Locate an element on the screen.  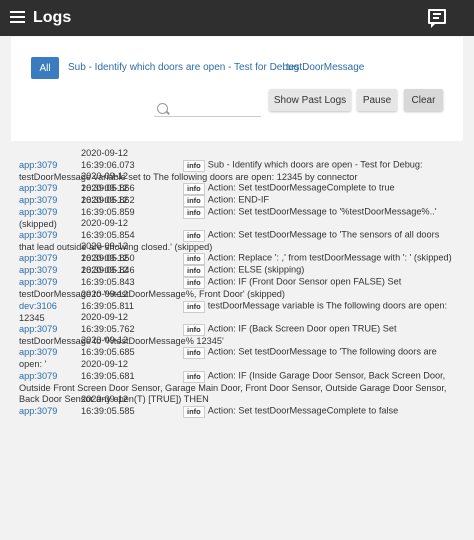
chat-icon is located at coordinates (437, 18).